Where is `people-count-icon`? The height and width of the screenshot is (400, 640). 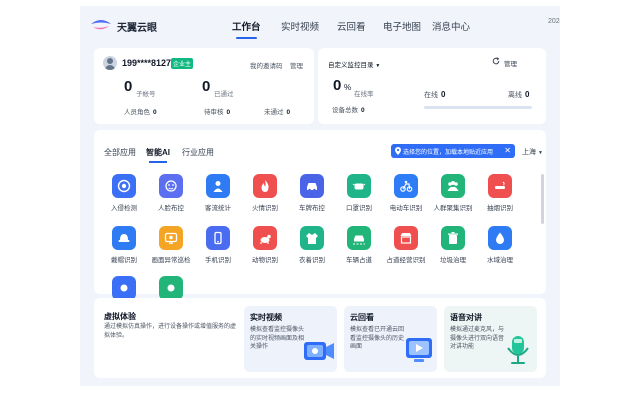 people-count-icon is located at coordinates (218, 186).